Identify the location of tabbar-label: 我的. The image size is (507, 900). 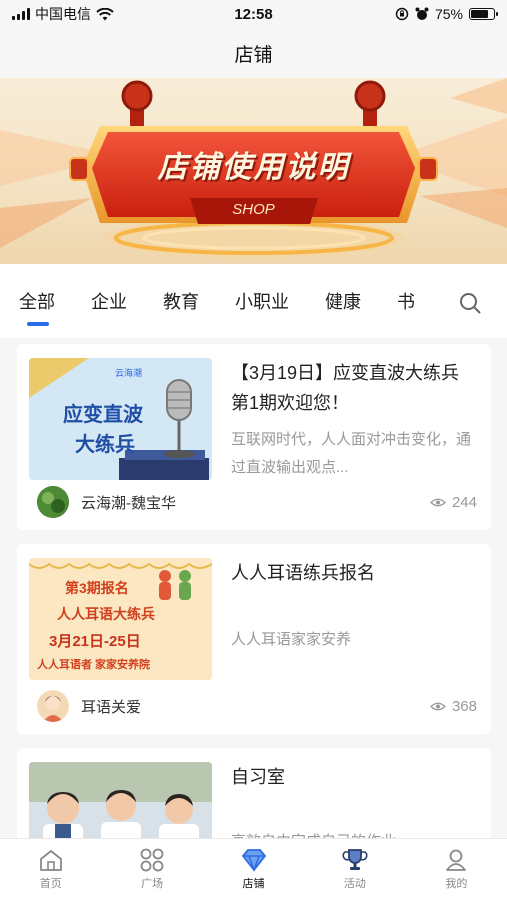
(456, 884).